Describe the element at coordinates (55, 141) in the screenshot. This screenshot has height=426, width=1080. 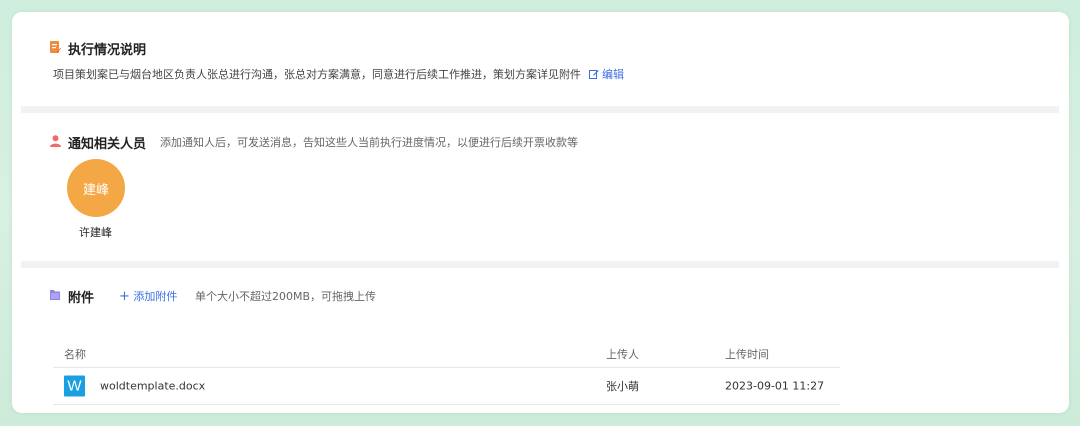
I see `person-icon` at that location.